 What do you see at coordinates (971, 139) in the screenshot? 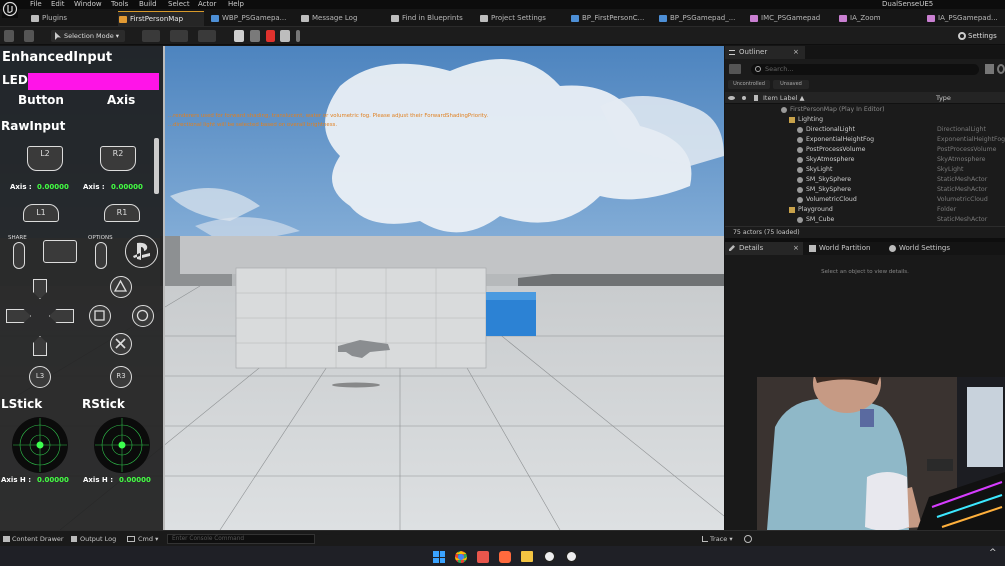
I see `outliner-row-type: ExponentialHeightFog` at bounding box center [971, 139].